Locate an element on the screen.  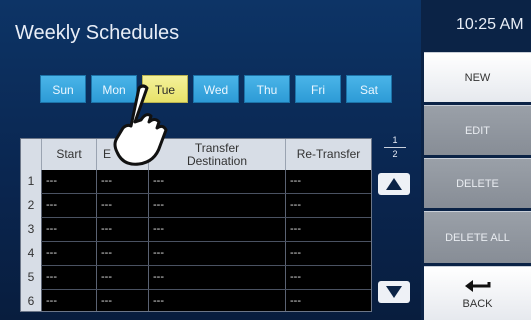
scroll-down-button is located at coordinates (394, 292).